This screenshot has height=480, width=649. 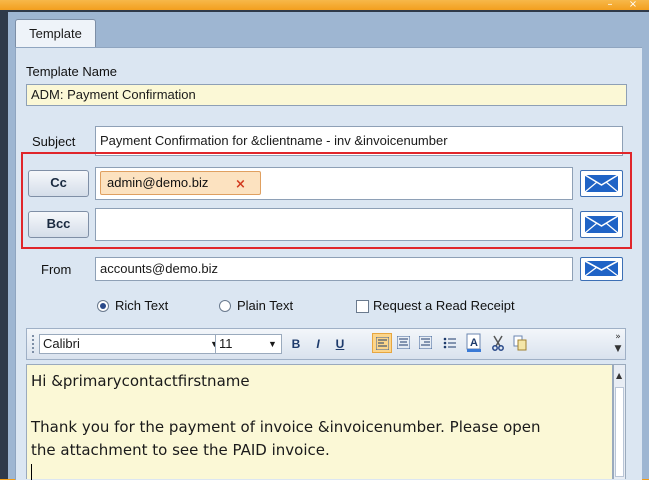 What do you see at coordinates (61, 343) in the screenshot?
I see `font-select-value: Calibri` at bounding box center [61, 343].